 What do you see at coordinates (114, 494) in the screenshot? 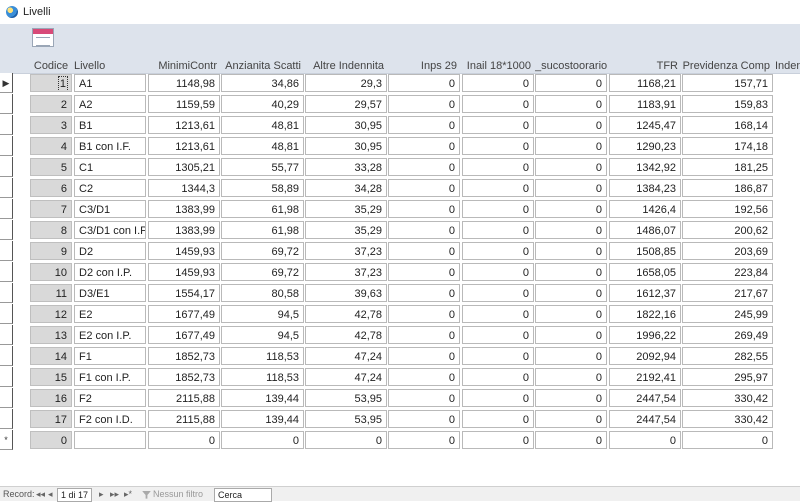
I see `last-record-button: ▸▸` at bounding box center [114, 494].